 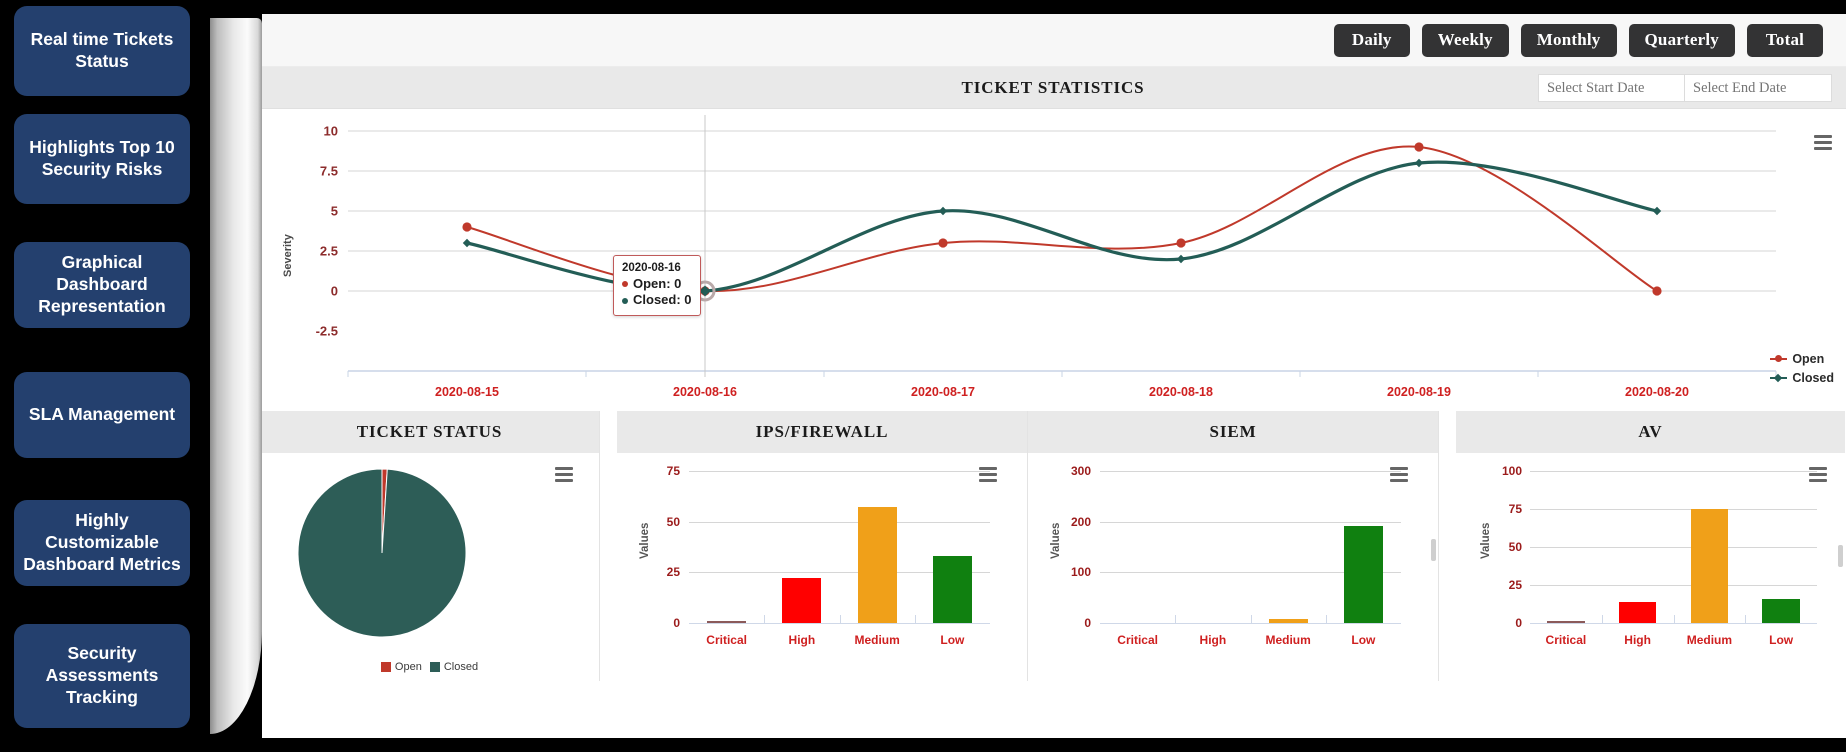 I want to click on av-menu-icon, so click(x=1818, y=474).